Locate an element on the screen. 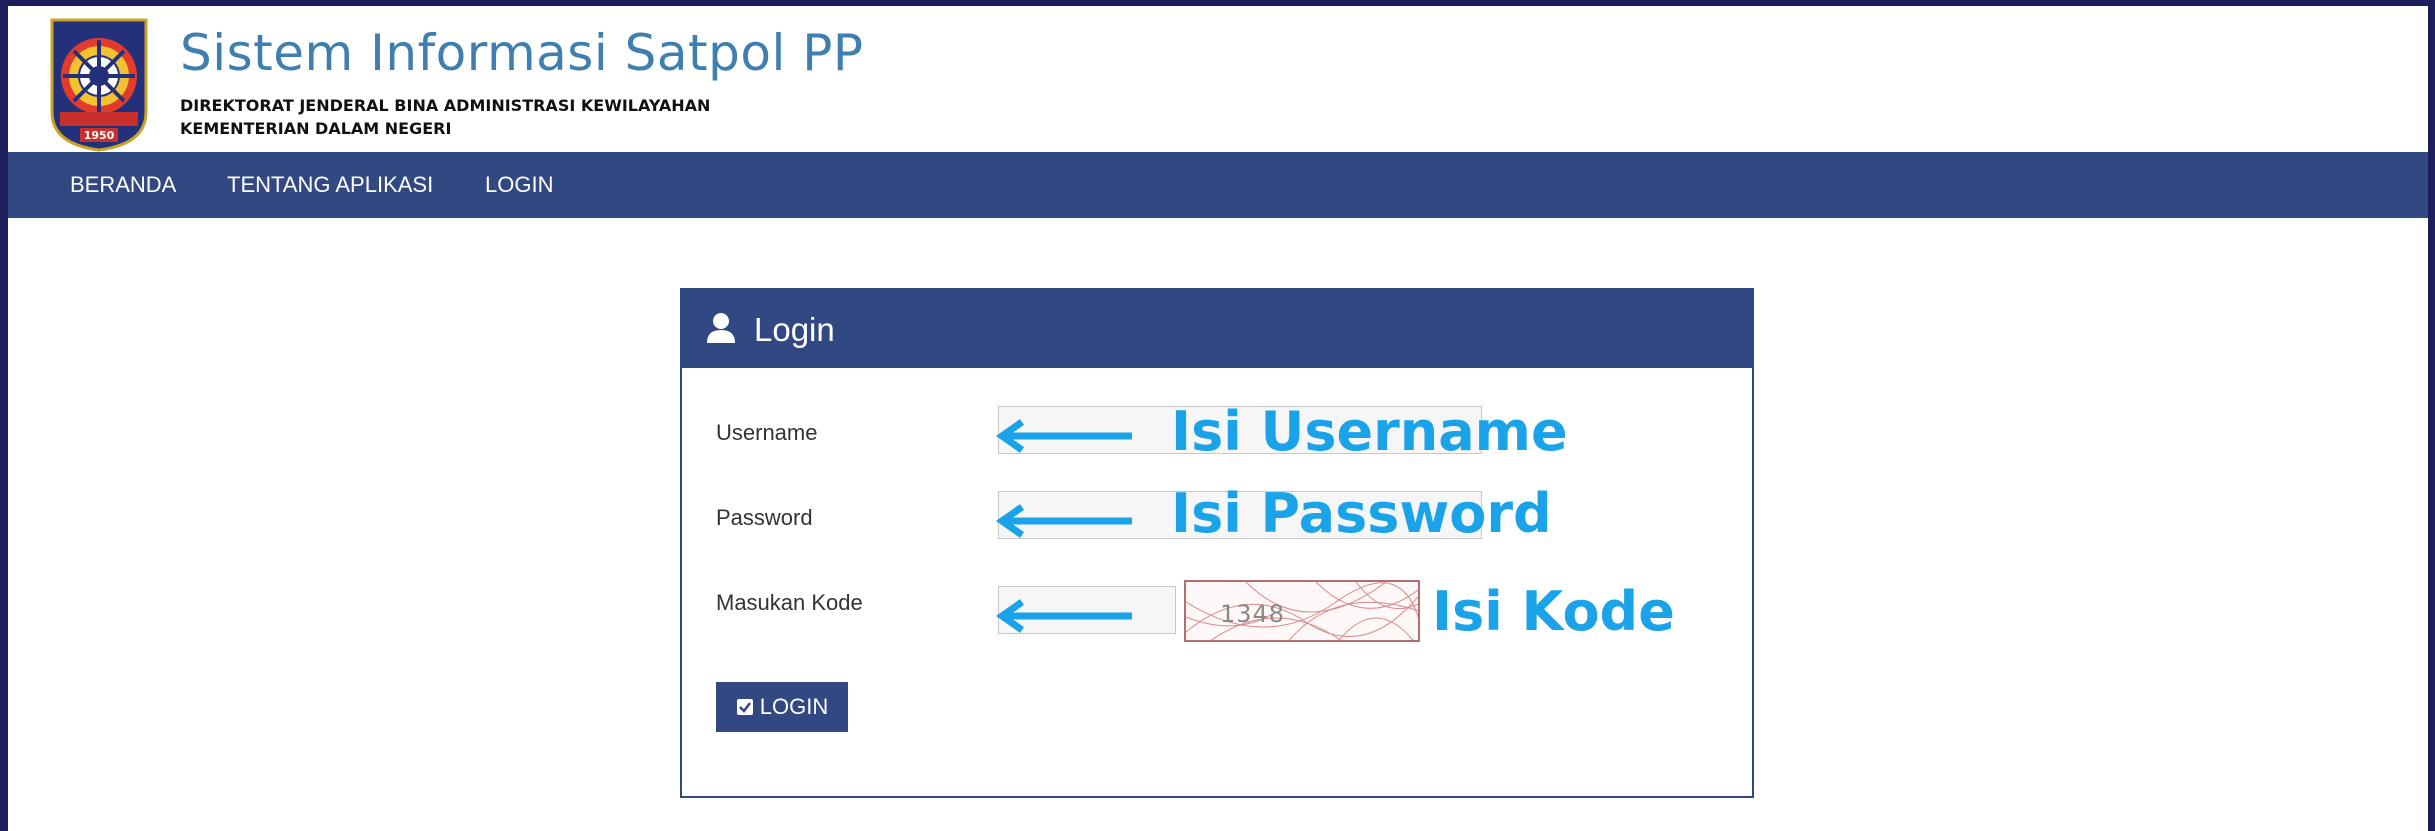  nav-item-login: LOGIN is located at coordinates (519, 185).